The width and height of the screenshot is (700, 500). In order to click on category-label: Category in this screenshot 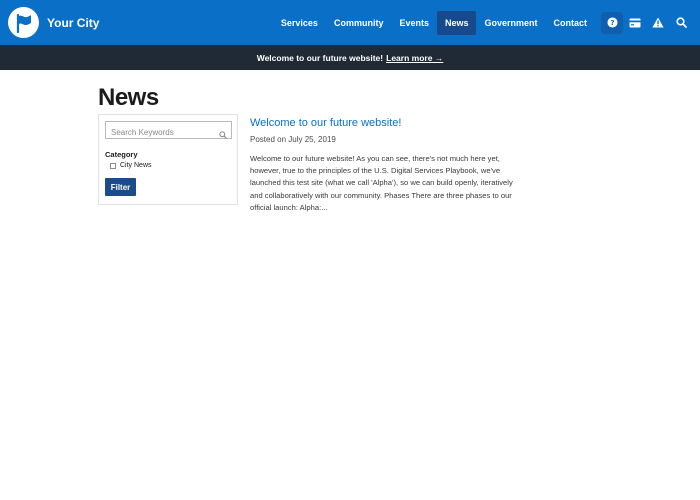, I will do `click(121, 154)`.